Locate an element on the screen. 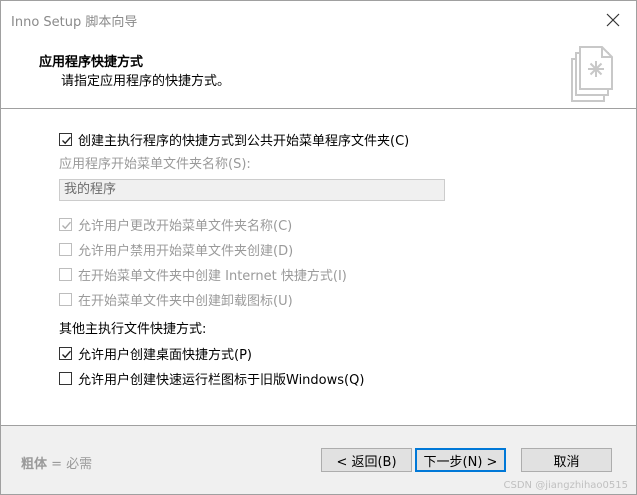 The height and width of the screenshot is (495, 637). create-public-start-menu-option: 创建主执行程序的快捷方式到公共开始菜单程序文件夹(C) is located at coordinates (234, 139).